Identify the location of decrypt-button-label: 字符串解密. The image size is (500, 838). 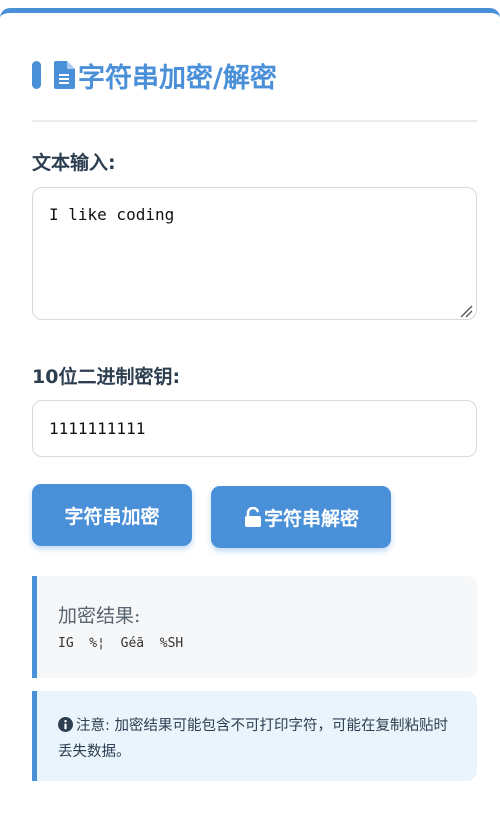
(311, 518).